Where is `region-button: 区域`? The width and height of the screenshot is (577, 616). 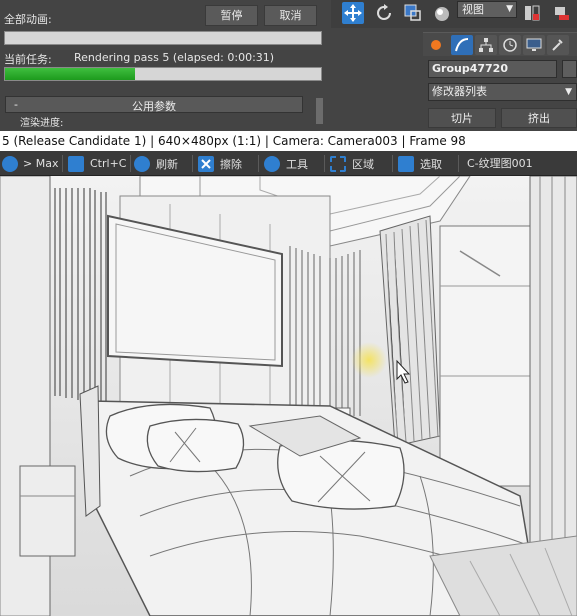 region-button: 区域 is located at coordinates (352, 163).